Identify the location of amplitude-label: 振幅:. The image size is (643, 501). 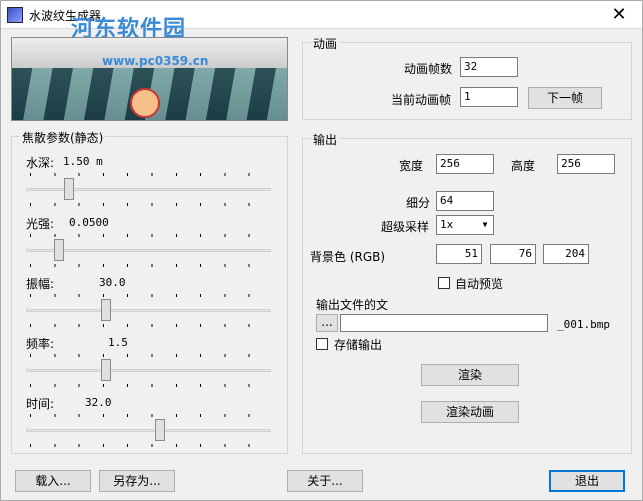
(40, 284).